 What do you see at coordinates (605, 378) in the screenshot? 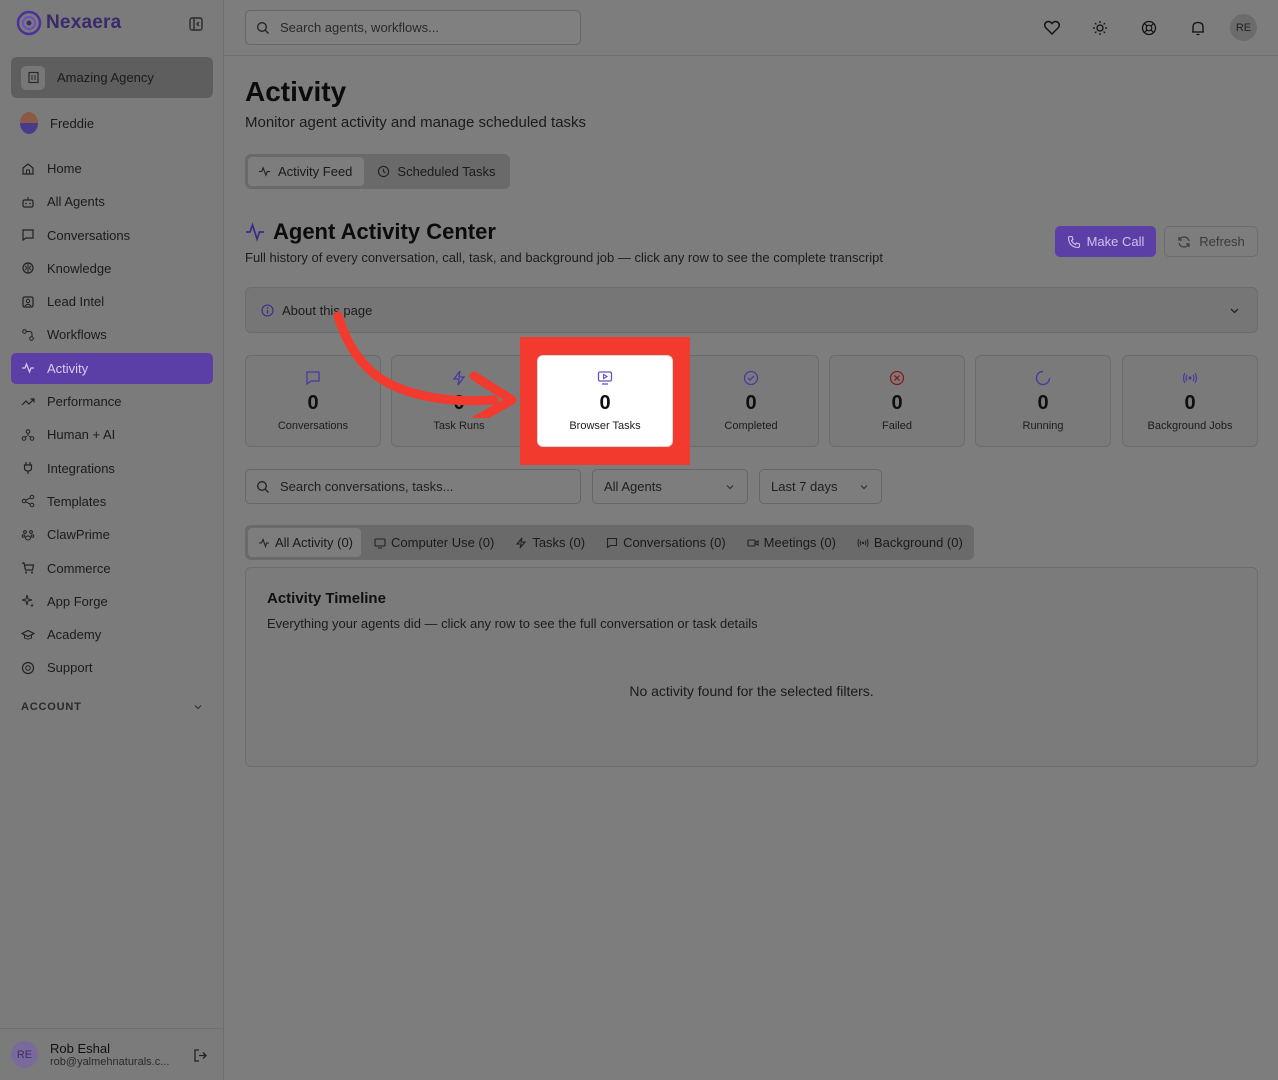
I see `monitor-play-icon` at bounding box center [605, 378].